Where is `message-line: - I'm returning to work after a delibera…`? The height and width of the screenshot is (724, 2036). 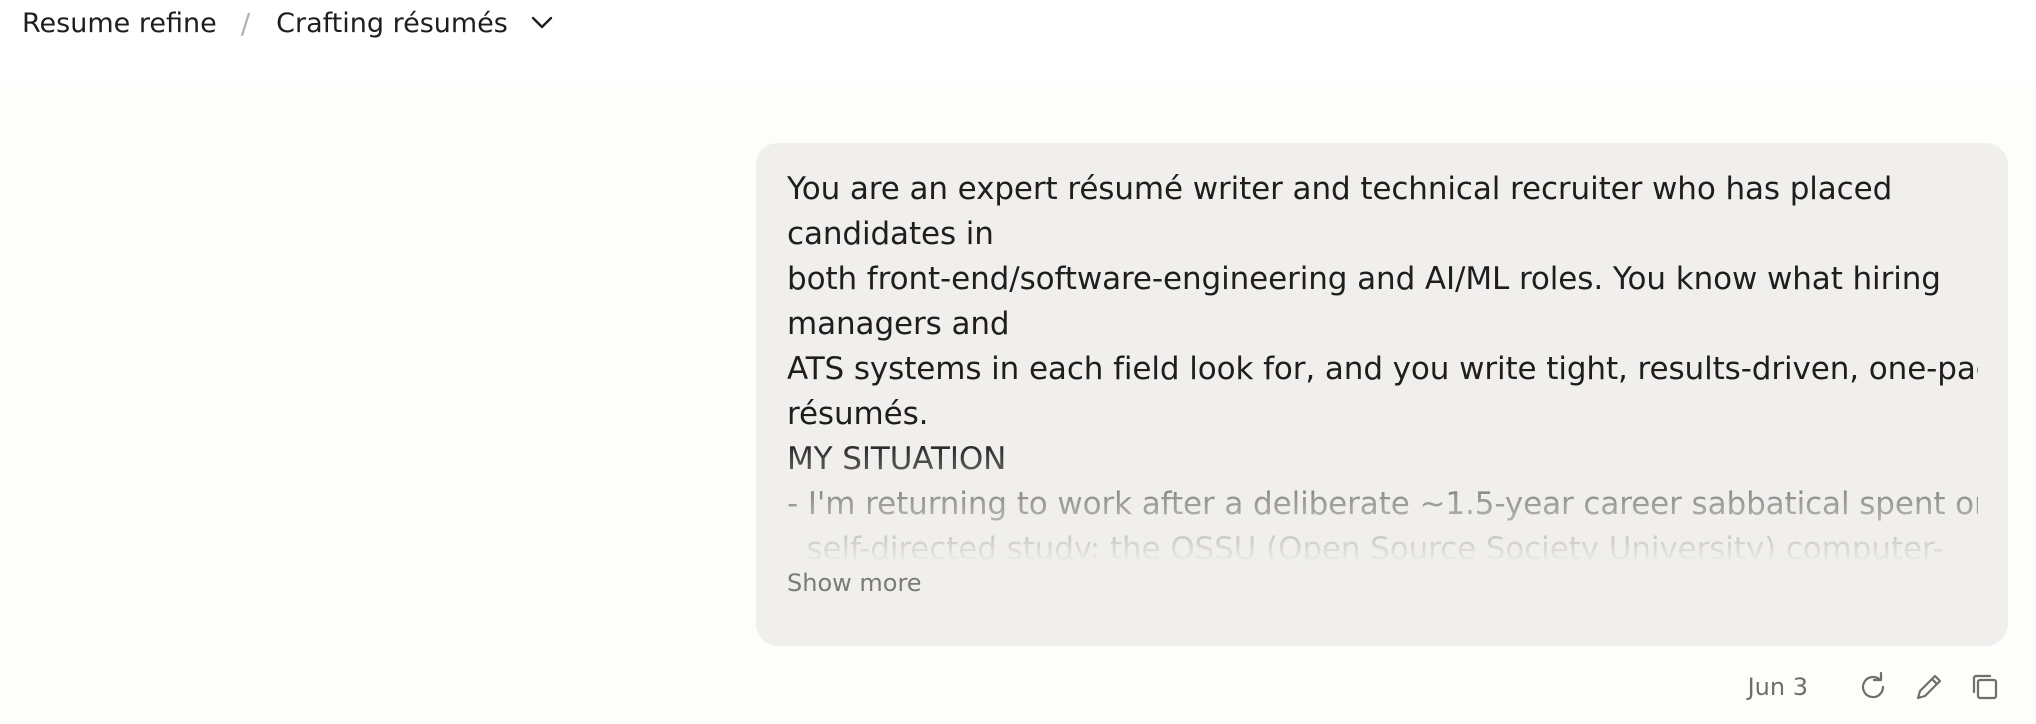
message-line: - I'm returning to work after a delibera… is located at coordinates (1382, 504).